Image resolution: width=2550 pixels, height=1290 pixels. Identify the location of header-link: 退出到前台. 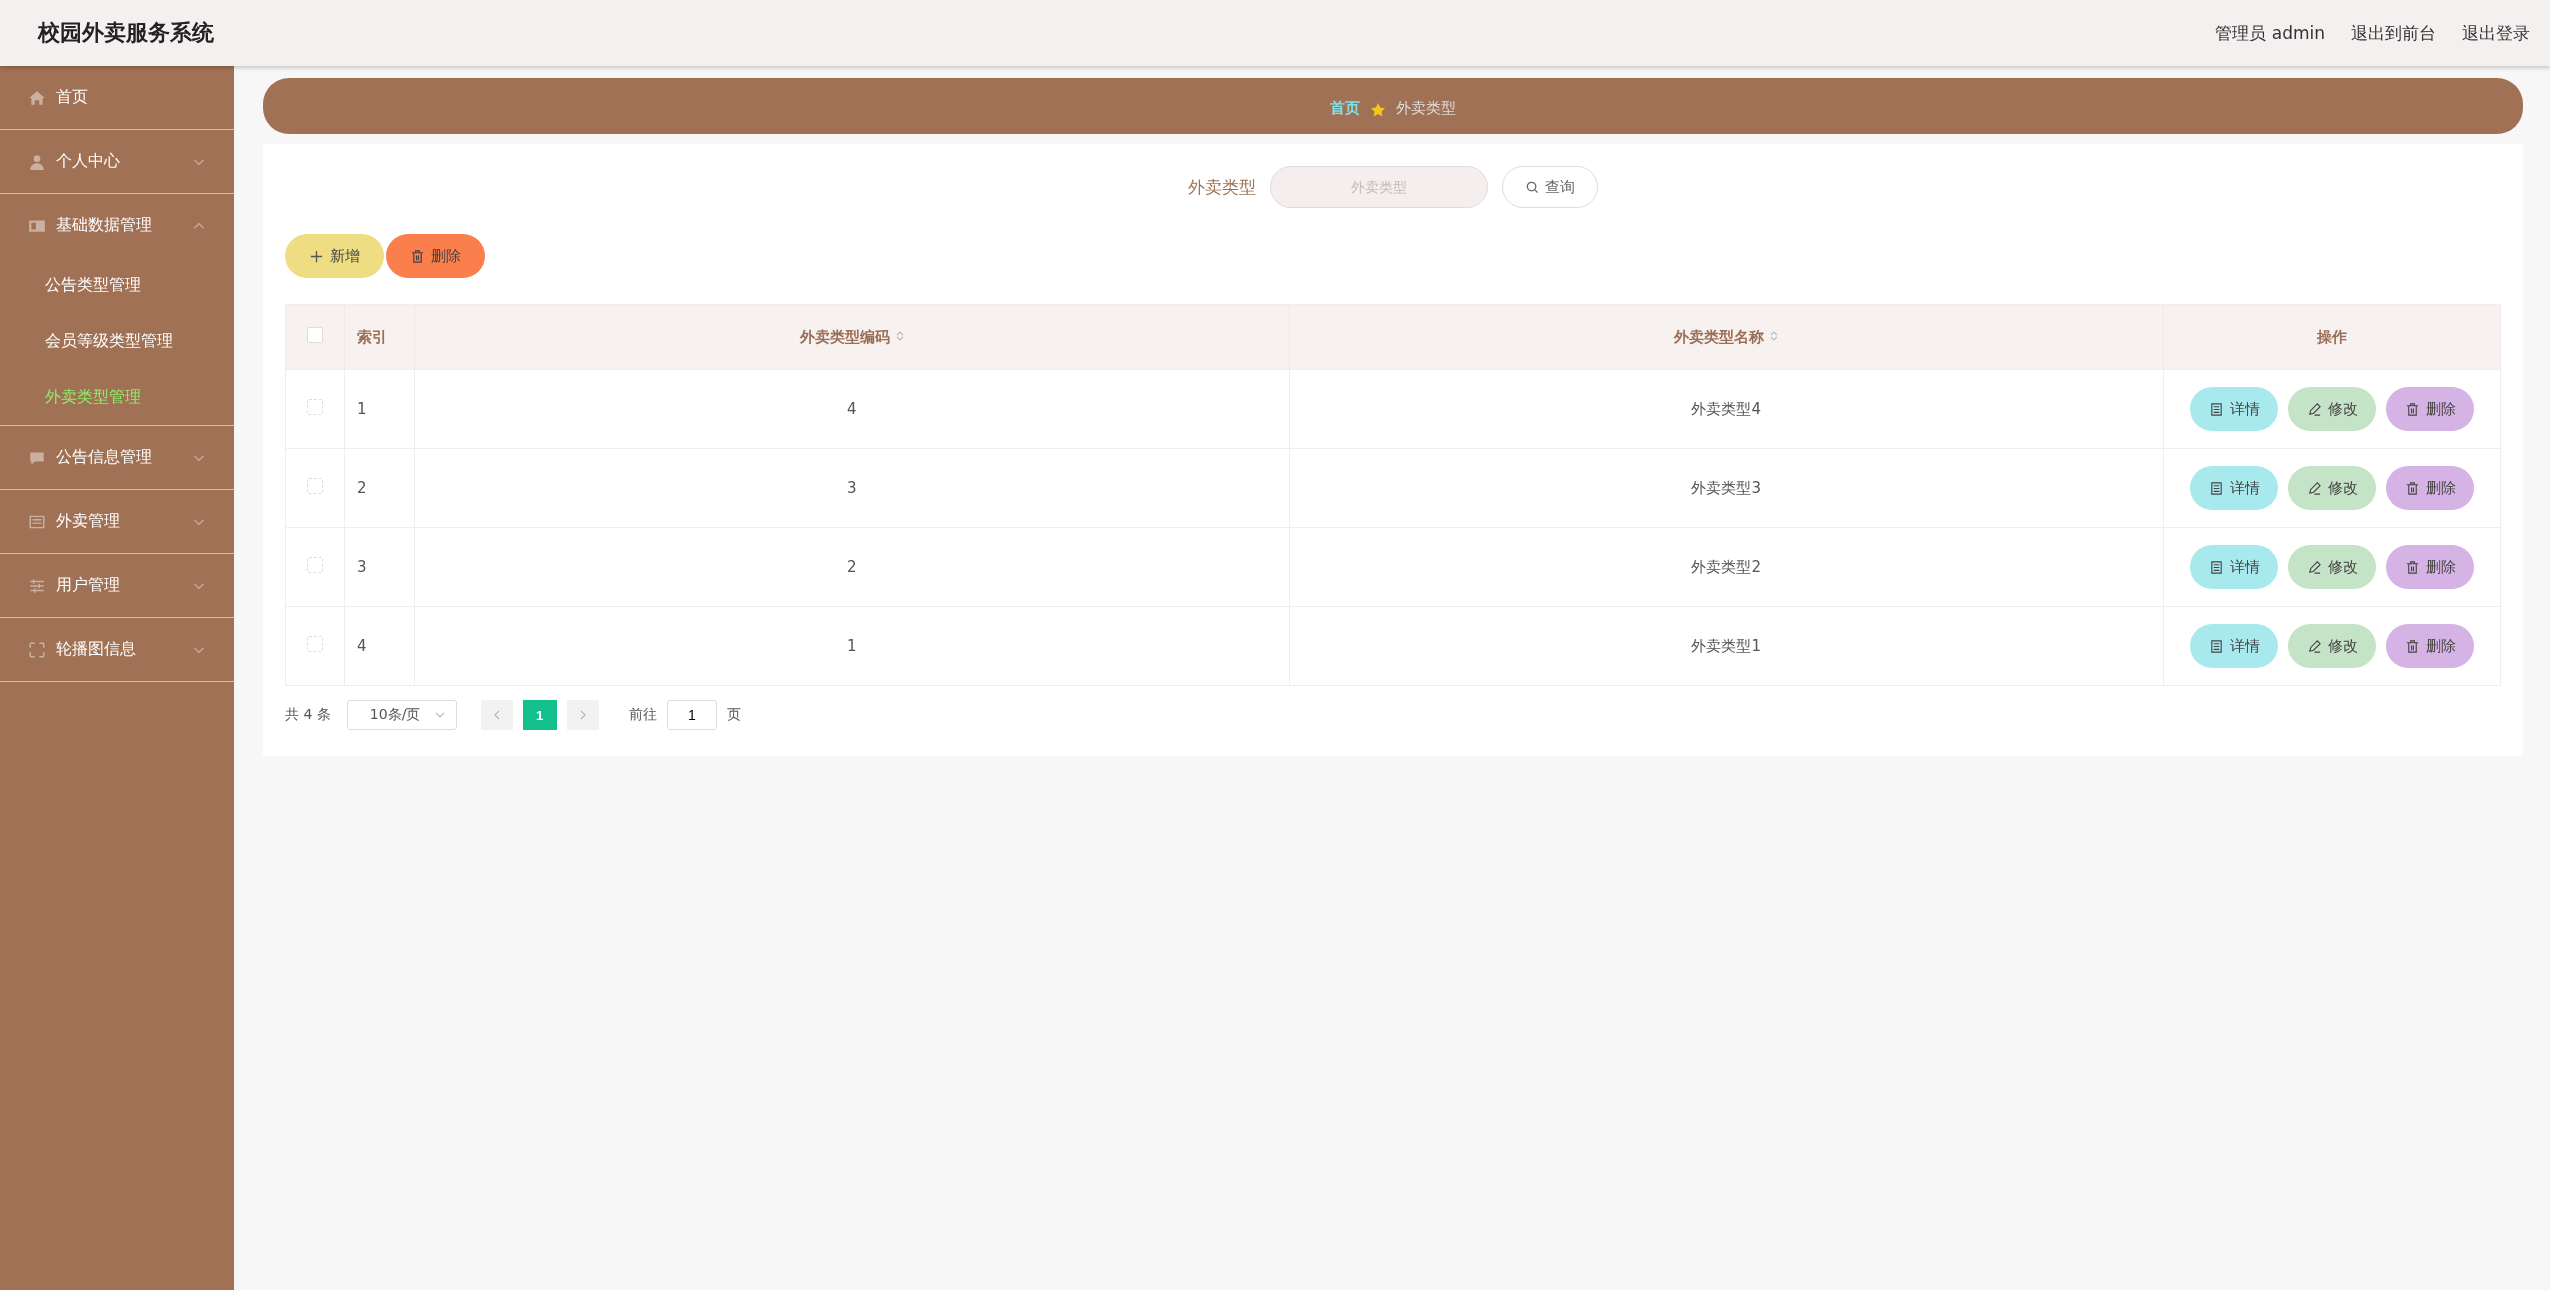
(2393, 33).